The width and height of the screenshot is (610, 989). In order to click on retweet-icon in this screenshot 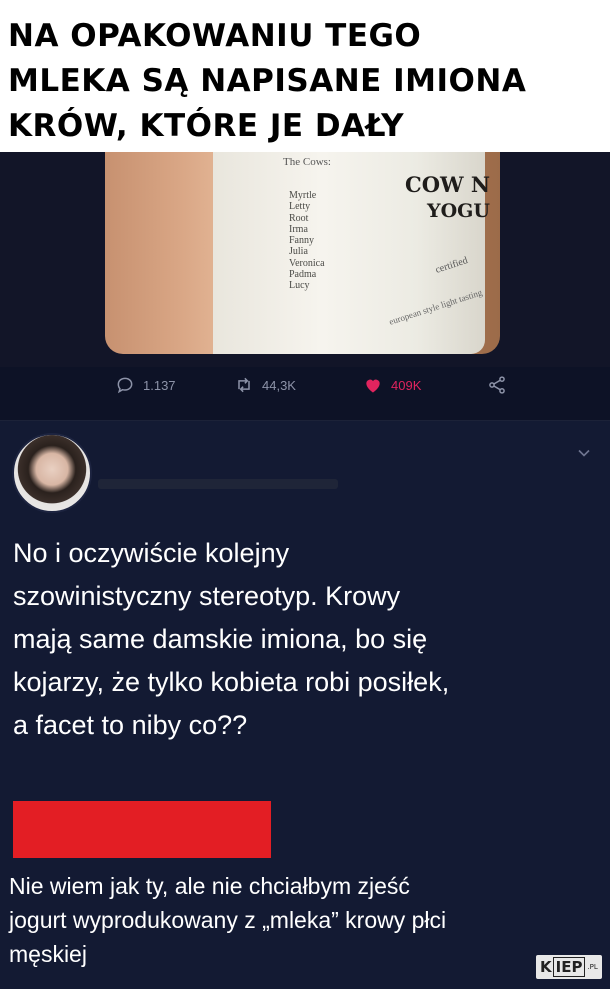, I will do `click(244, 385)`.